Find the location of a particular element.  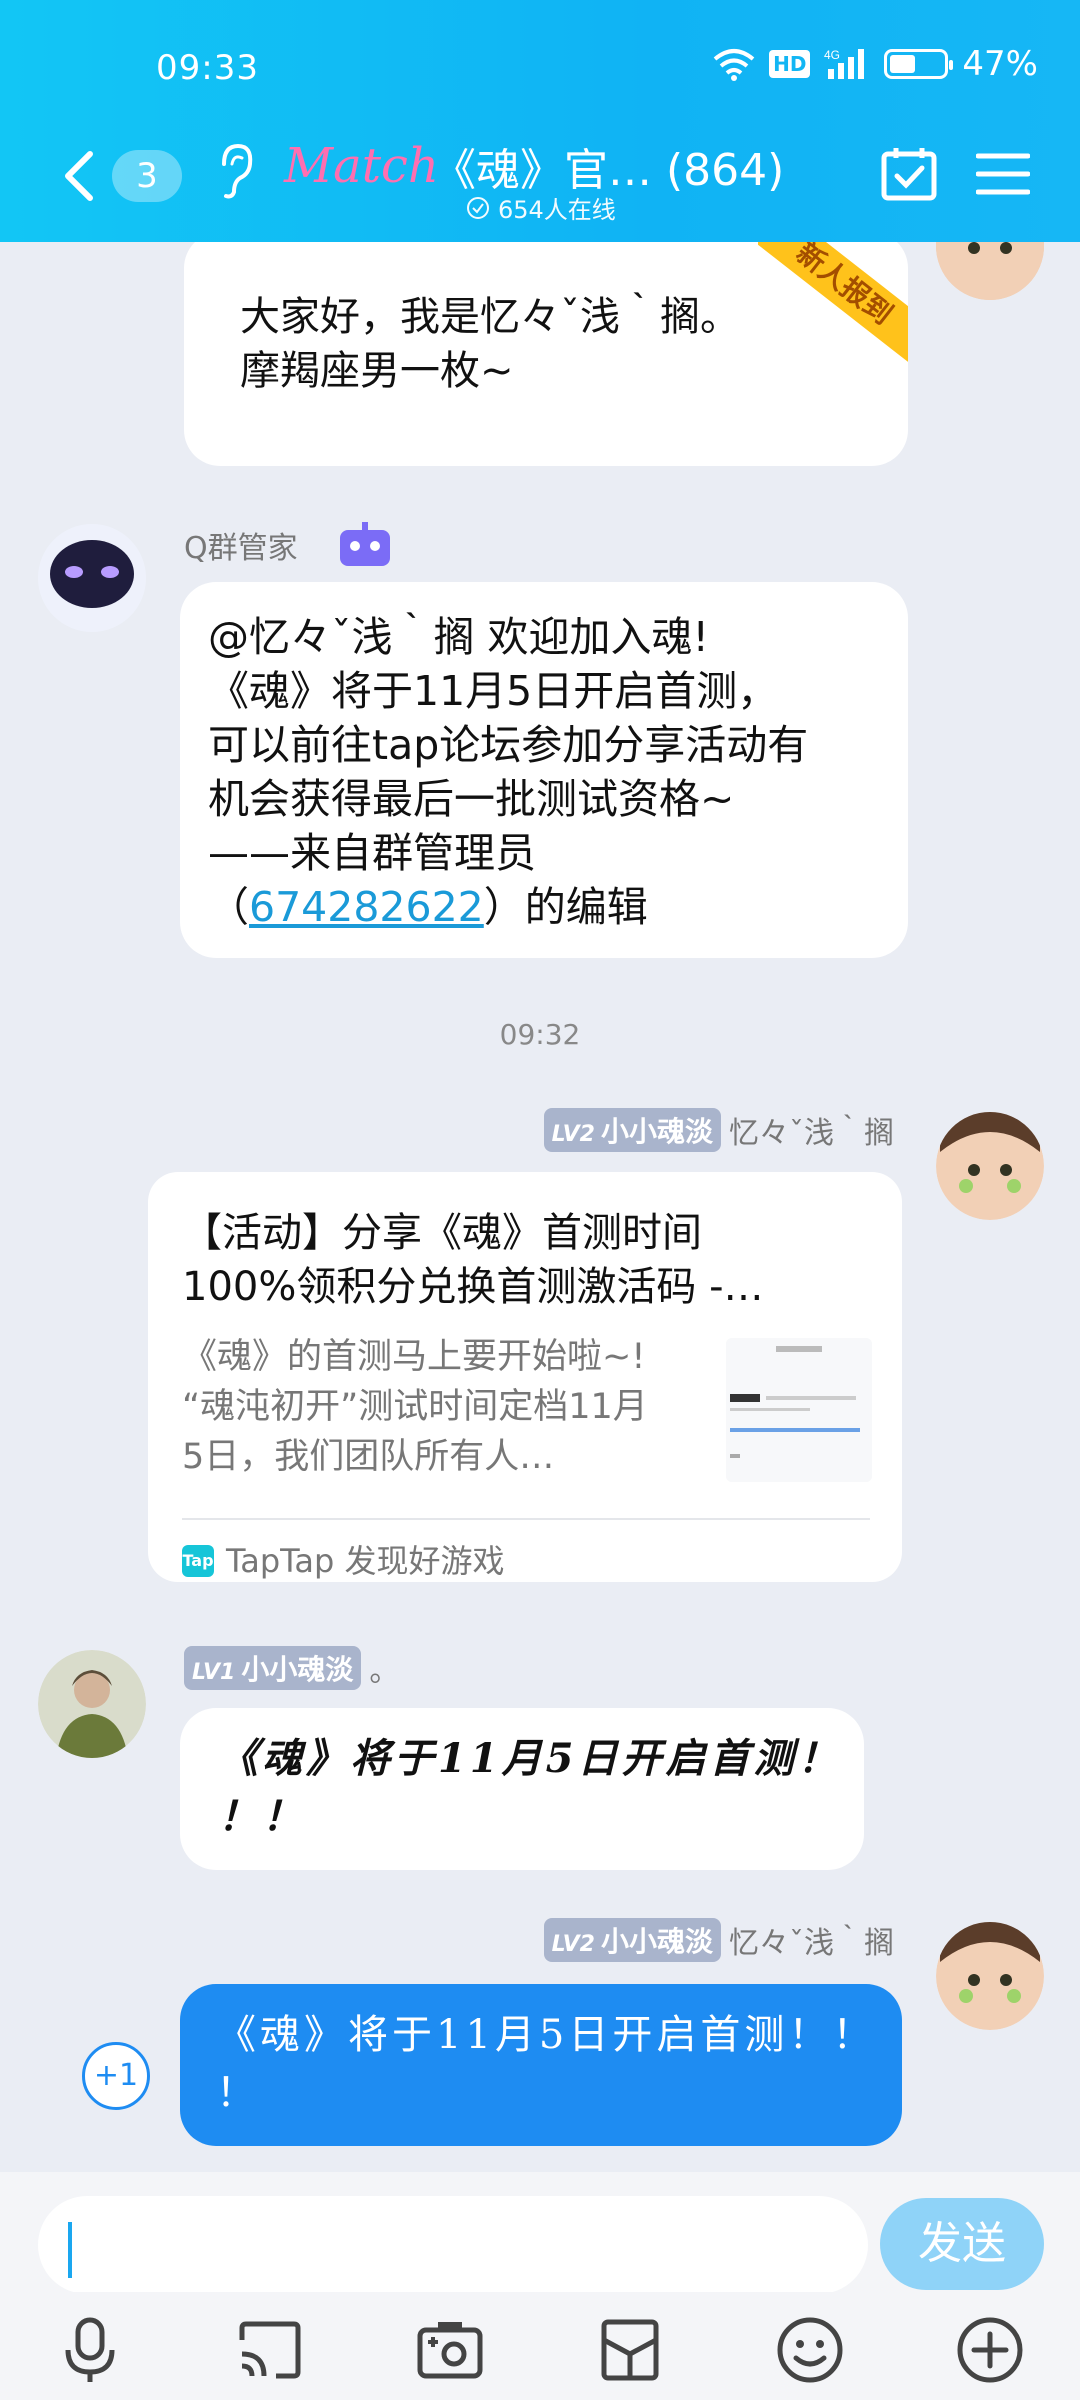

battery-percent: 47% is located at coordinates (1000, 64).